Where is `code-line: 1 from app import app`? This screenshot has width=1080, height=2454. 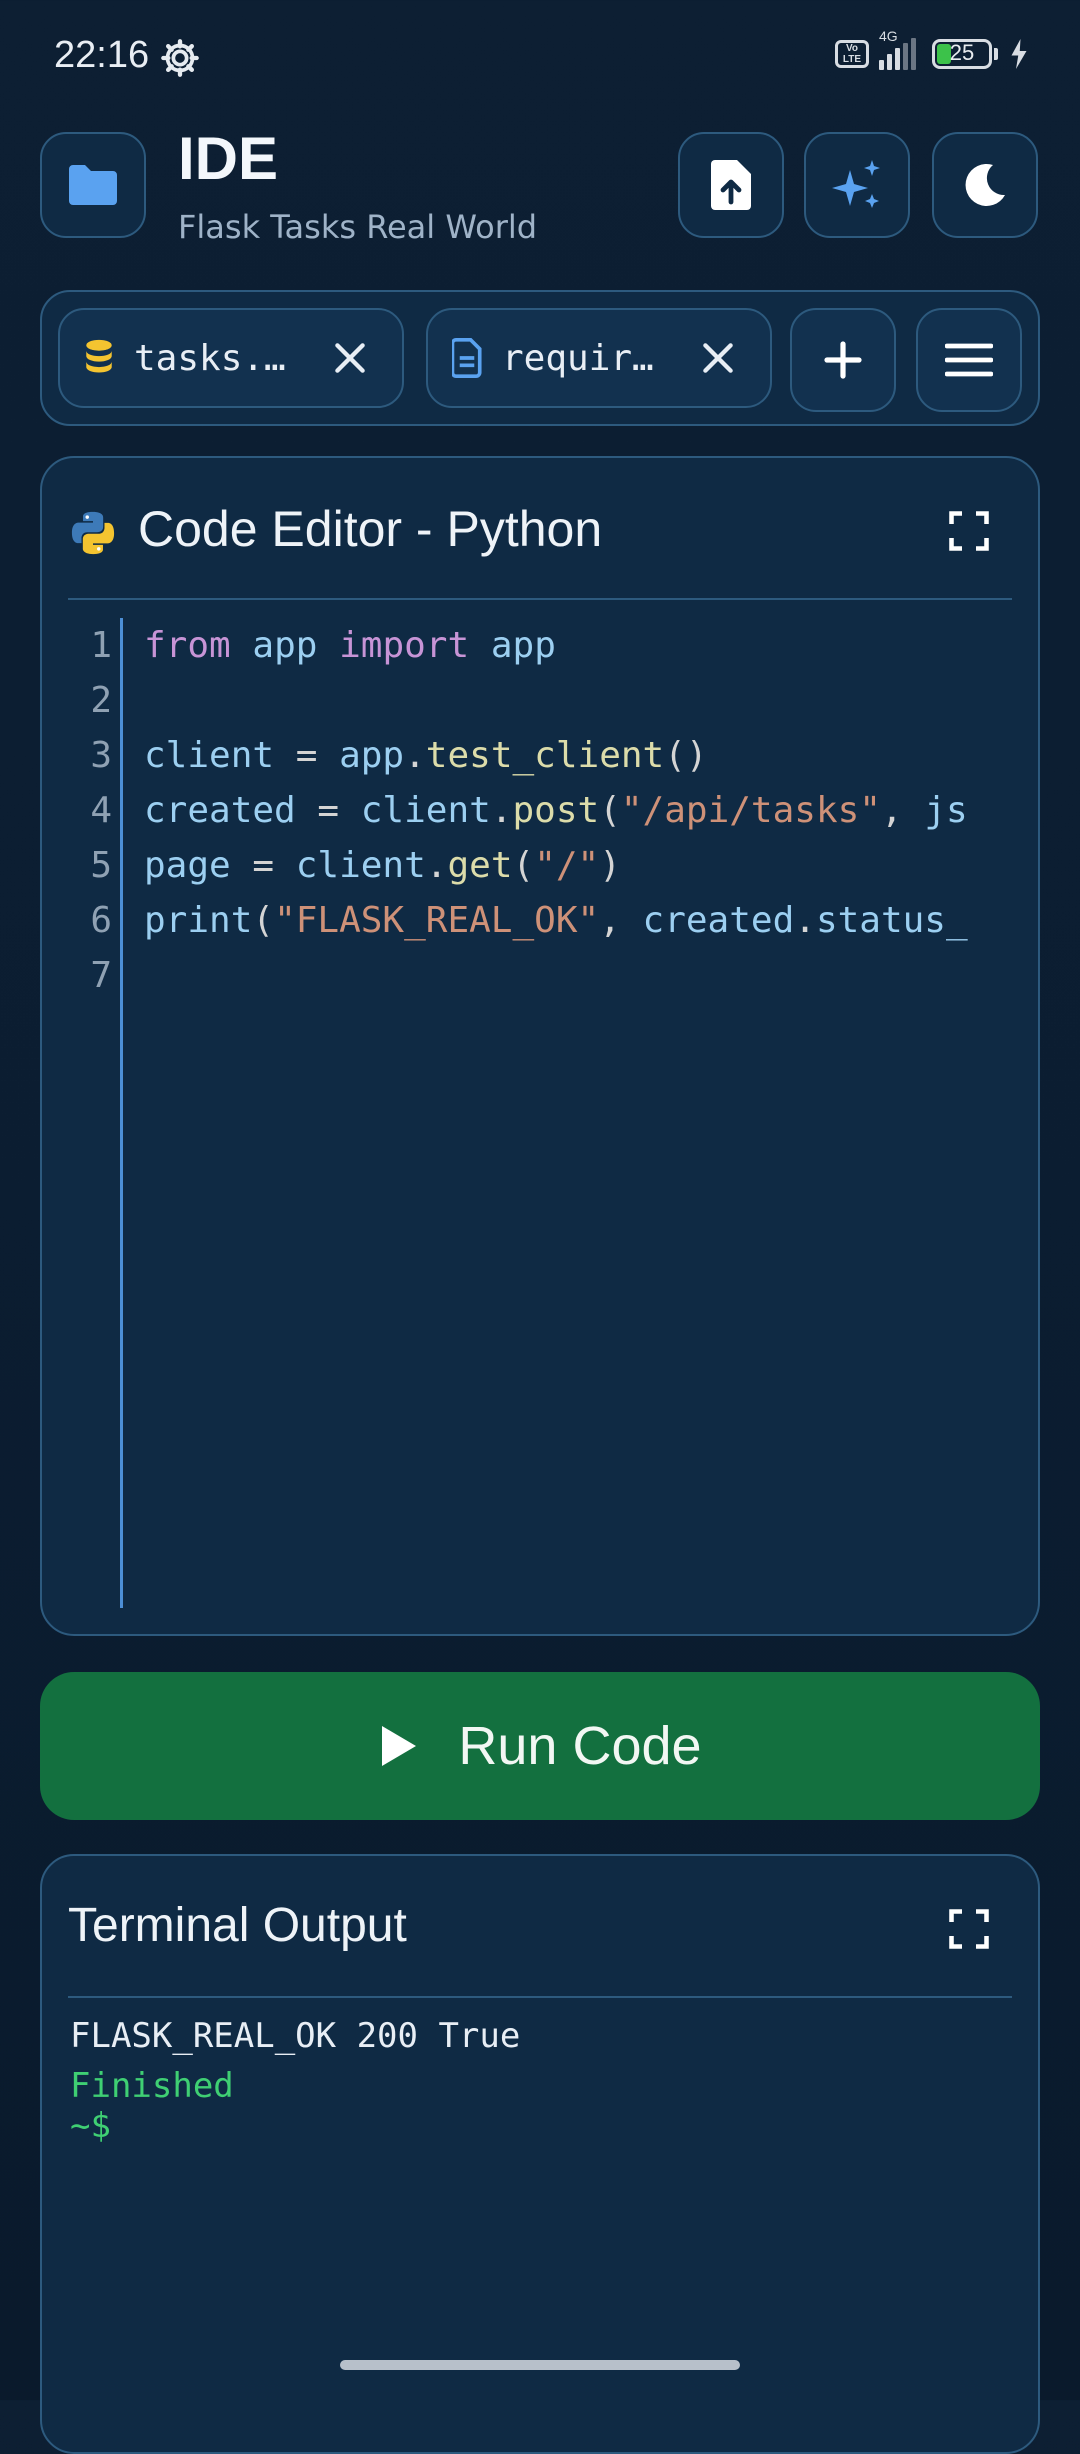 code-line: 1 from app import app is located at coordinates (540, 645).